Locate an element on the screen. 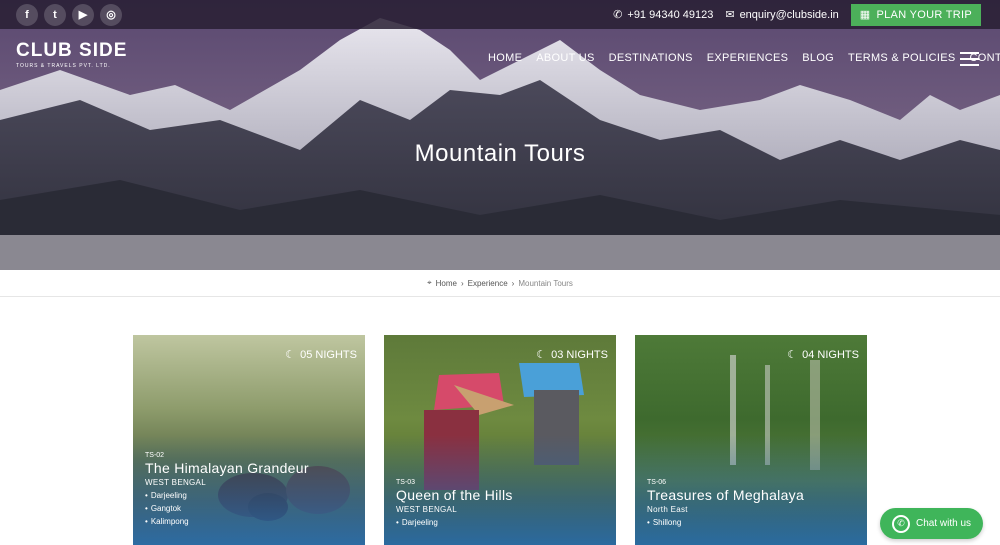  tour-region: North East is located at coordinates (667, 509).